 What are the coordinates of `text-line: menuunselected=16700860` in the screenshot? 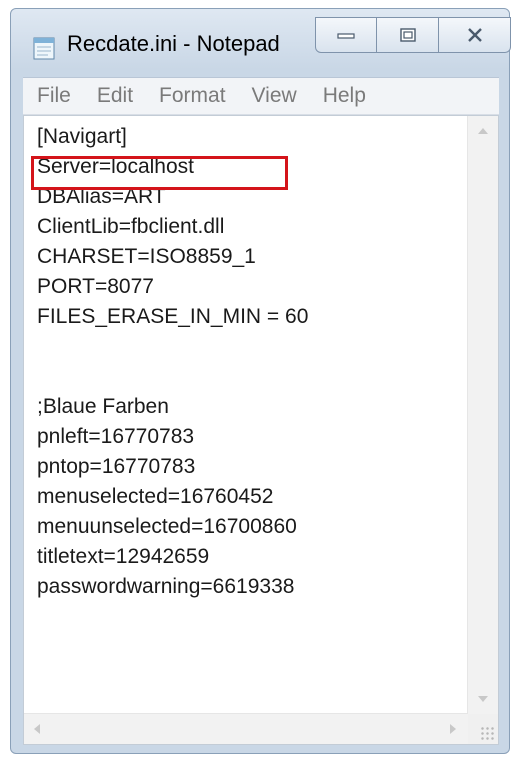 It's located at (167, 526).